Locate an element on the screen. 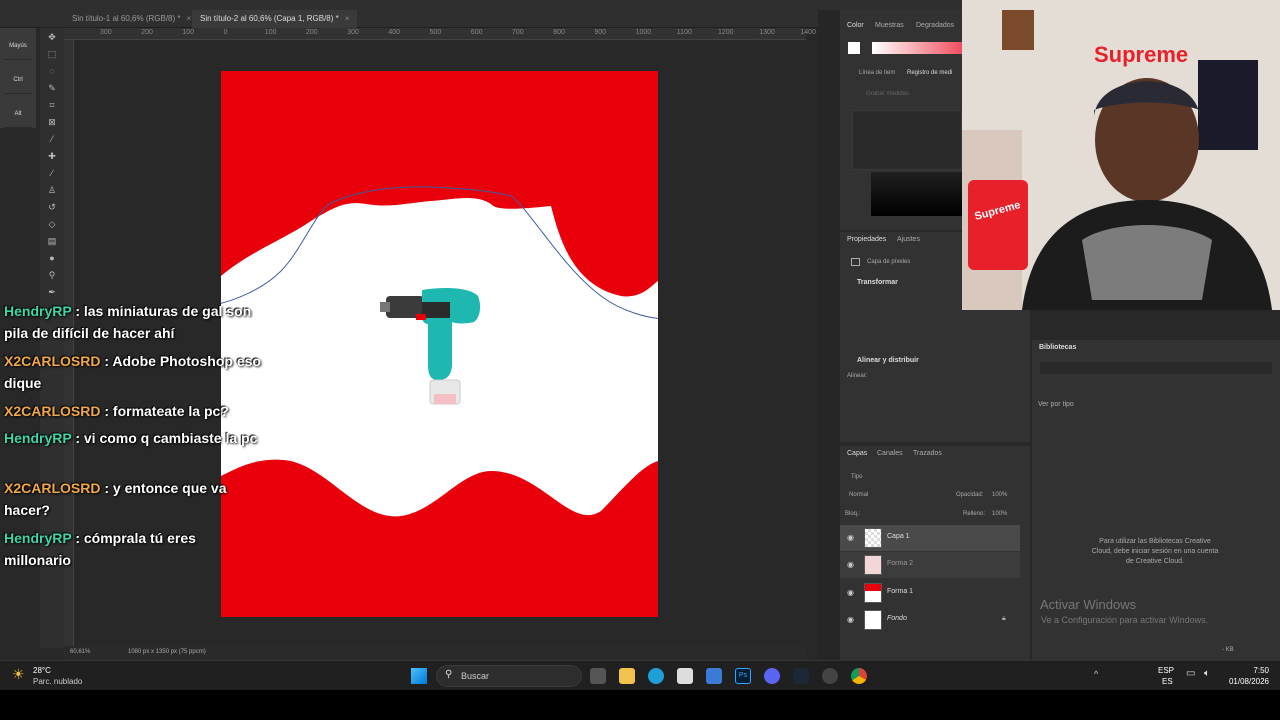  tab-document-2: Sin título-2 al 60,6% (Capa 1, RGB/8) * × is located at coordinates (275, 19).